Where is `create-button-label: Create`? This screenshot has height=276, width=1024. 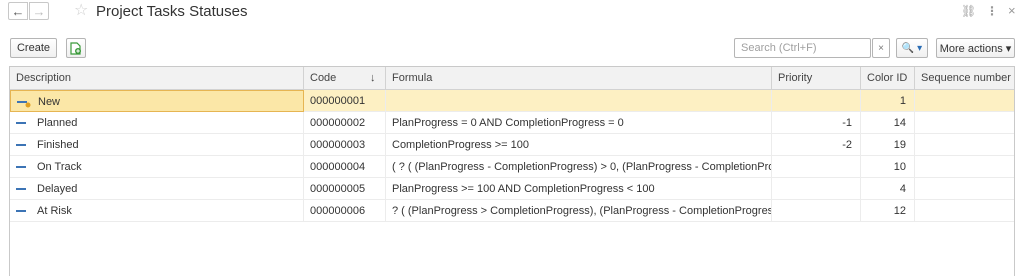 create-button-label: Create is located at coordinates (33, 48).